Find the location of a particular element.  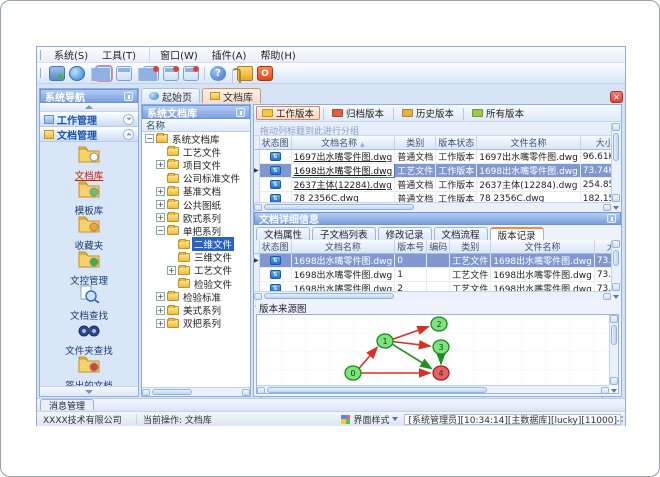

versions-hscrollbar is located at coordinates (432, 300).